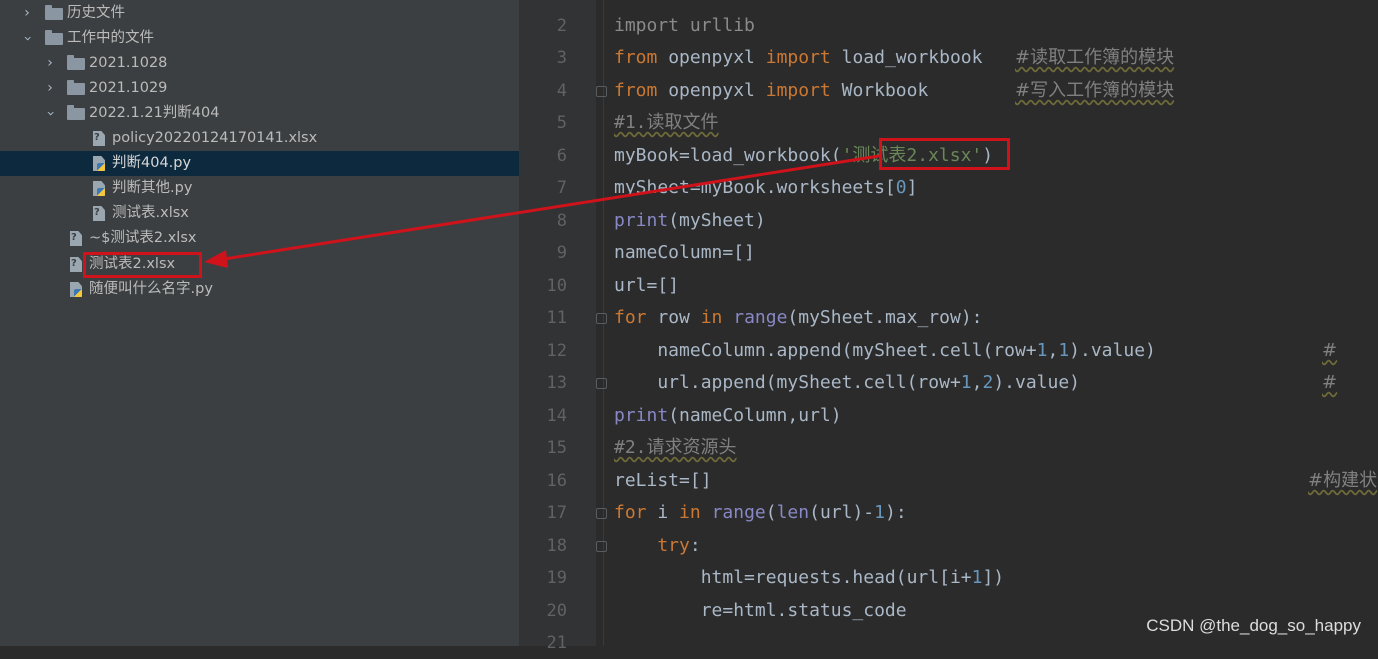  I want to click on watermark: CSDN @the_dog_so_happy, so click(1253, 625).